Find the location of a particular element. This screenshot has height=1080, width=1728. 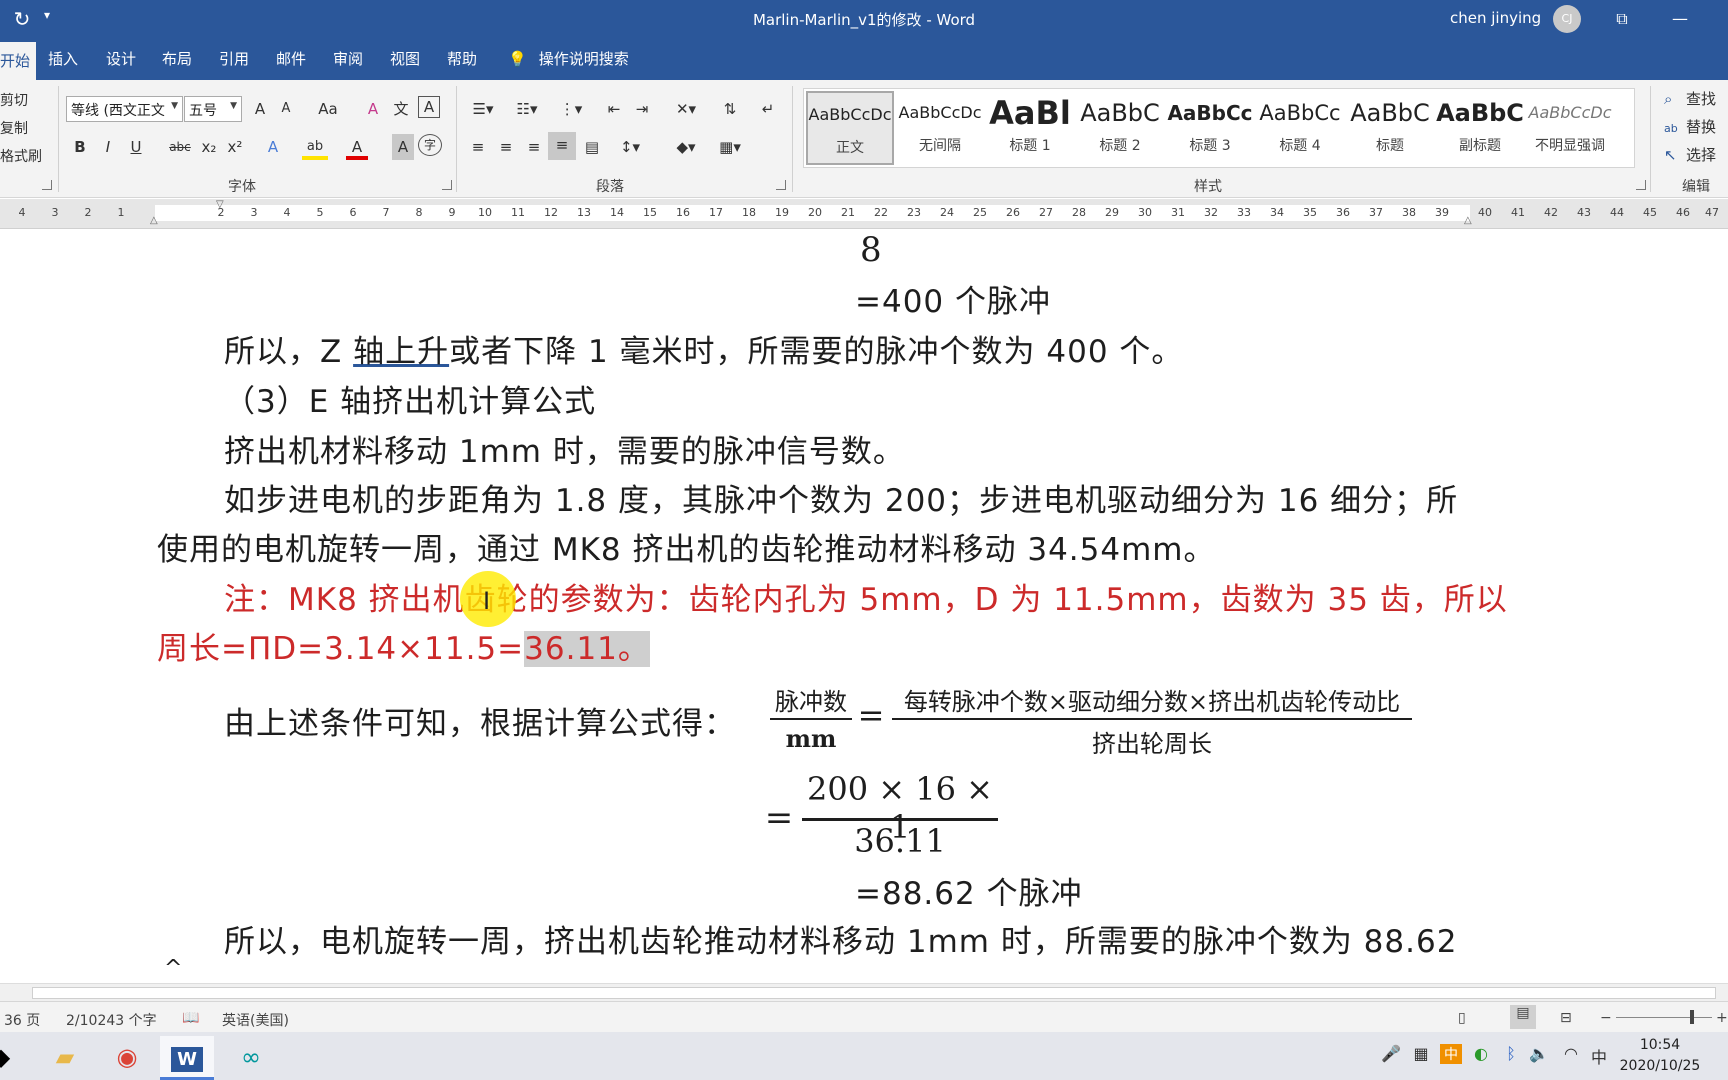

tab-home: 开始 is located at coordinates (18, 61).